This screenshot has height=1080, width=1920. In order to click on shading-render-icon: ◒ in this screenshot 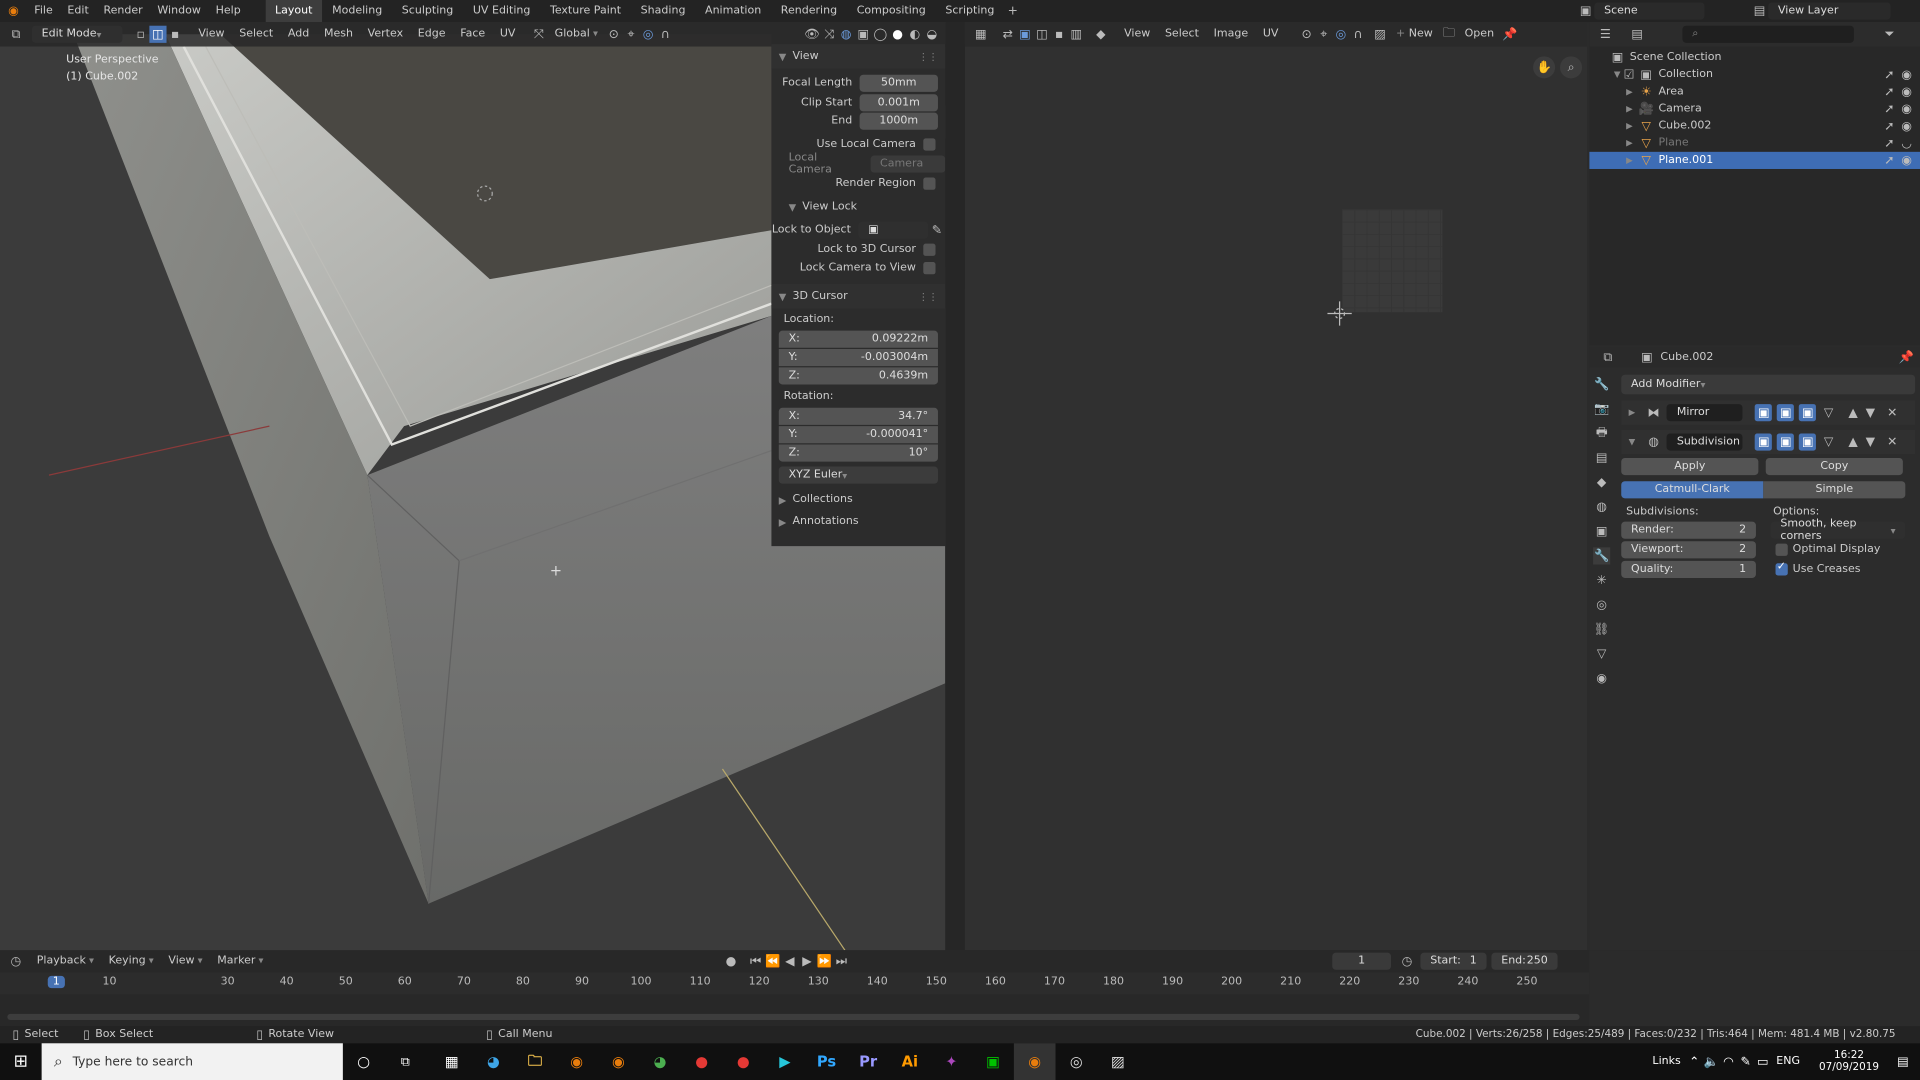, I will do `click(931, 34)`.